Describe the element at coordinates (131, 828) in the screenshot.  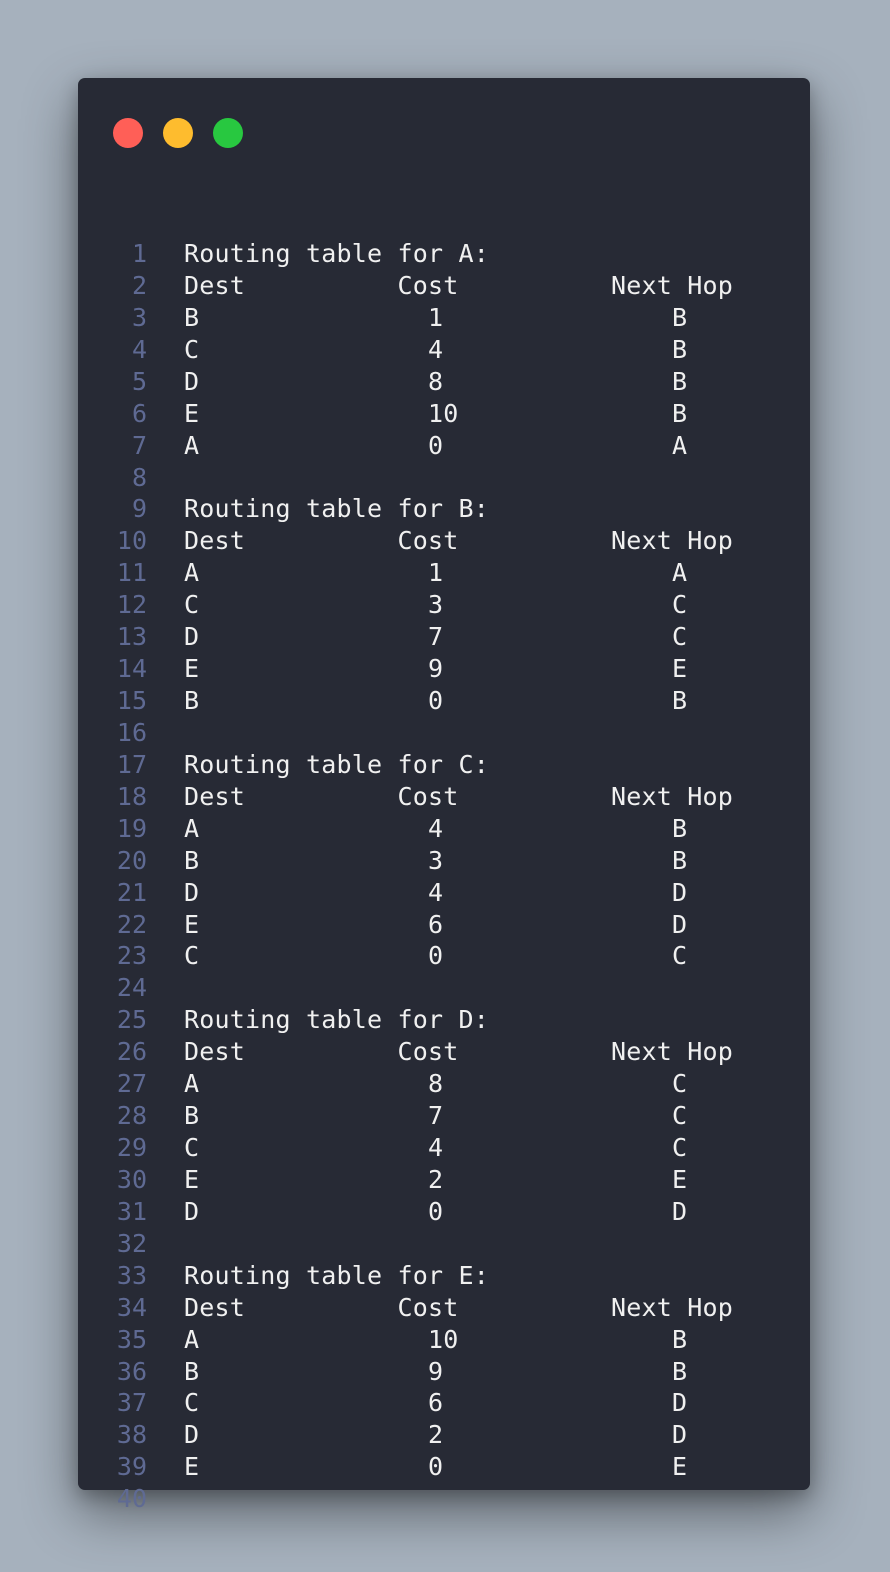
I see `line-number: 19` at that location.